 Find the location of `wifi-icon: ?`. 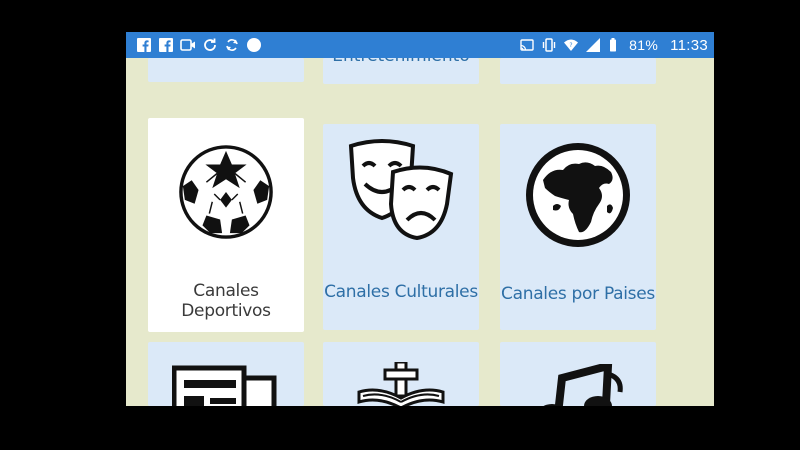

wifi-icon: ? is located at coordinates (571, 45).